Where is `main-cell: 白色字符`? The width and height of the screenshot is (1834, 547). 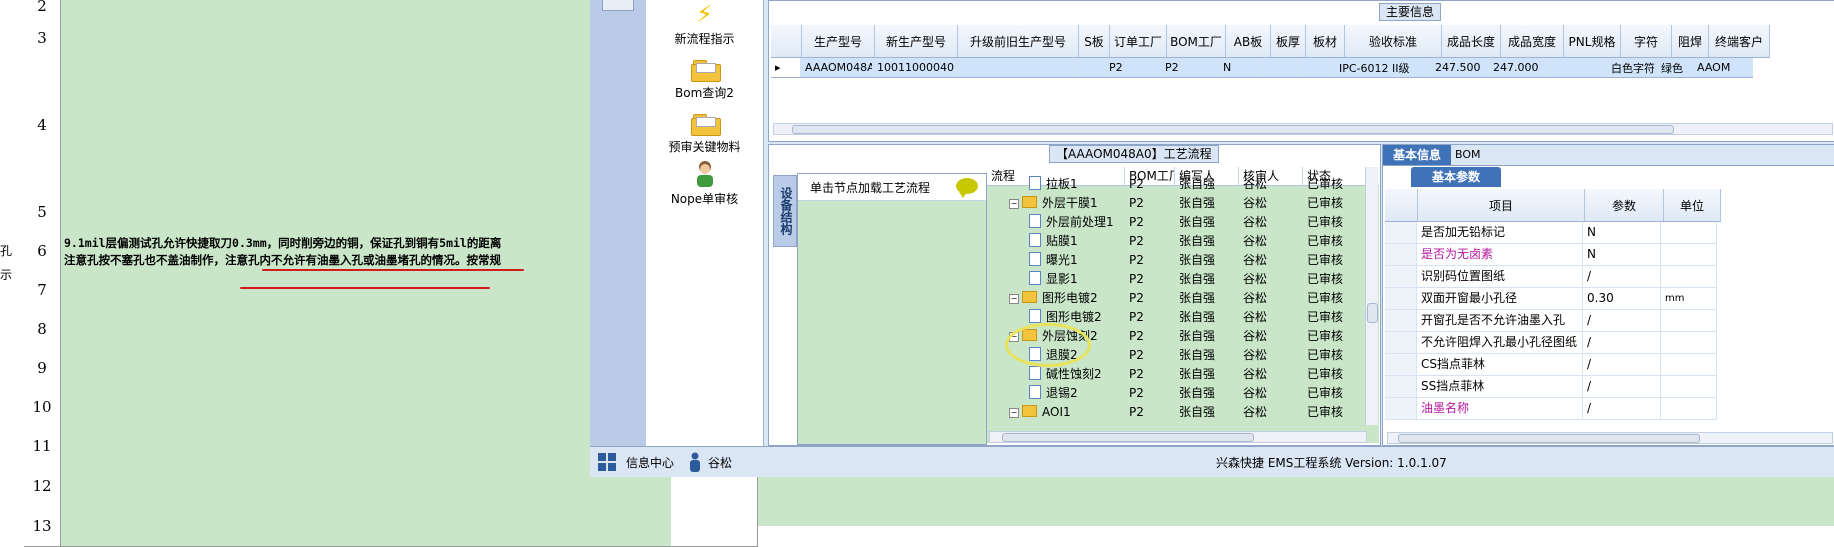 main-cell: 白色字符 is located at coordinates (1632, 67).